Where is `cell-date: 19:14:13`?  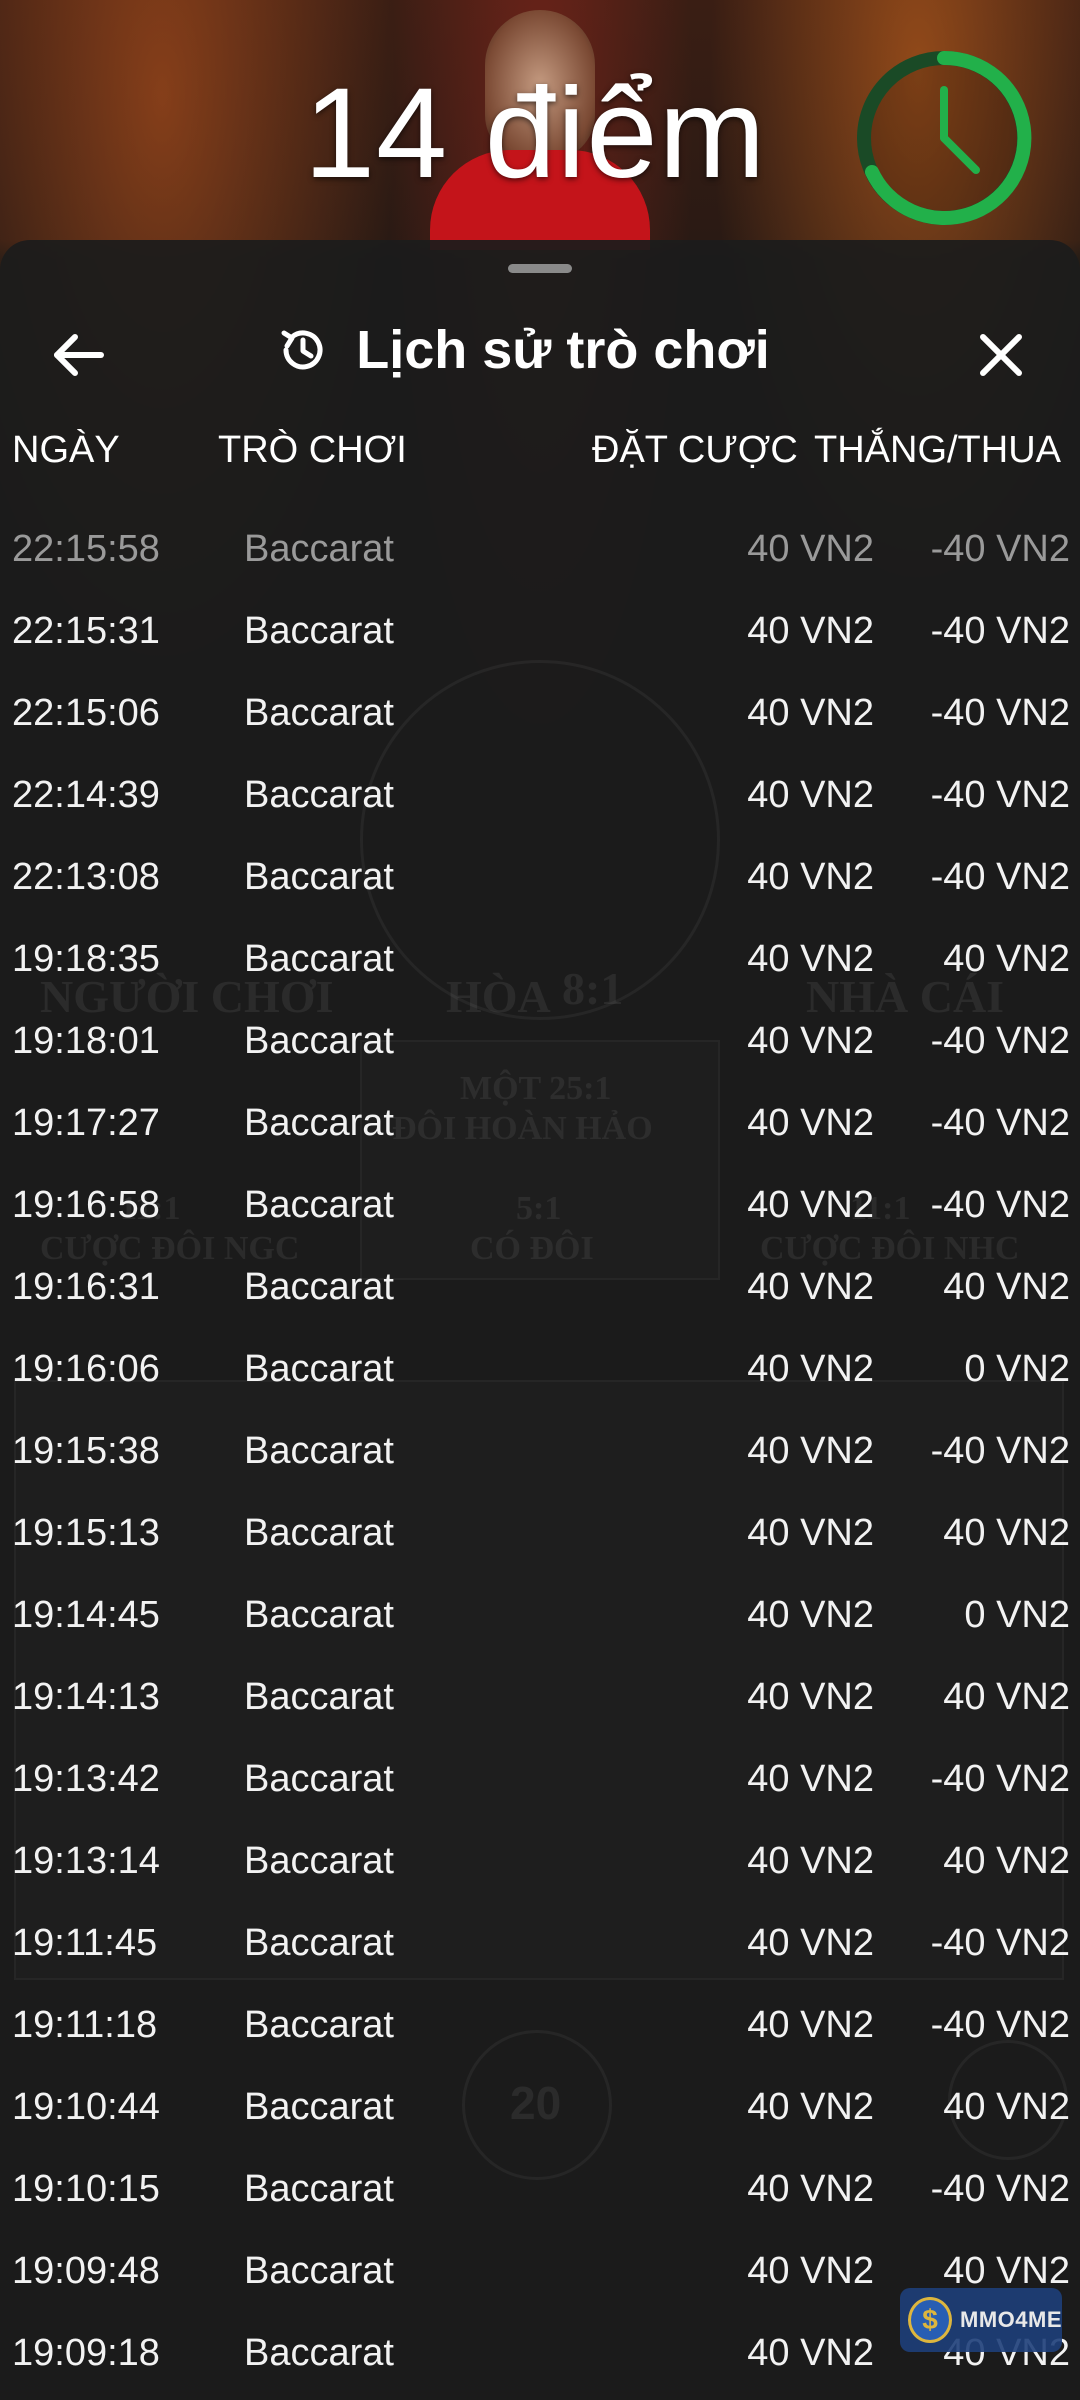
cell-date: 19:14:13 is located at coordinates (86, 1697).